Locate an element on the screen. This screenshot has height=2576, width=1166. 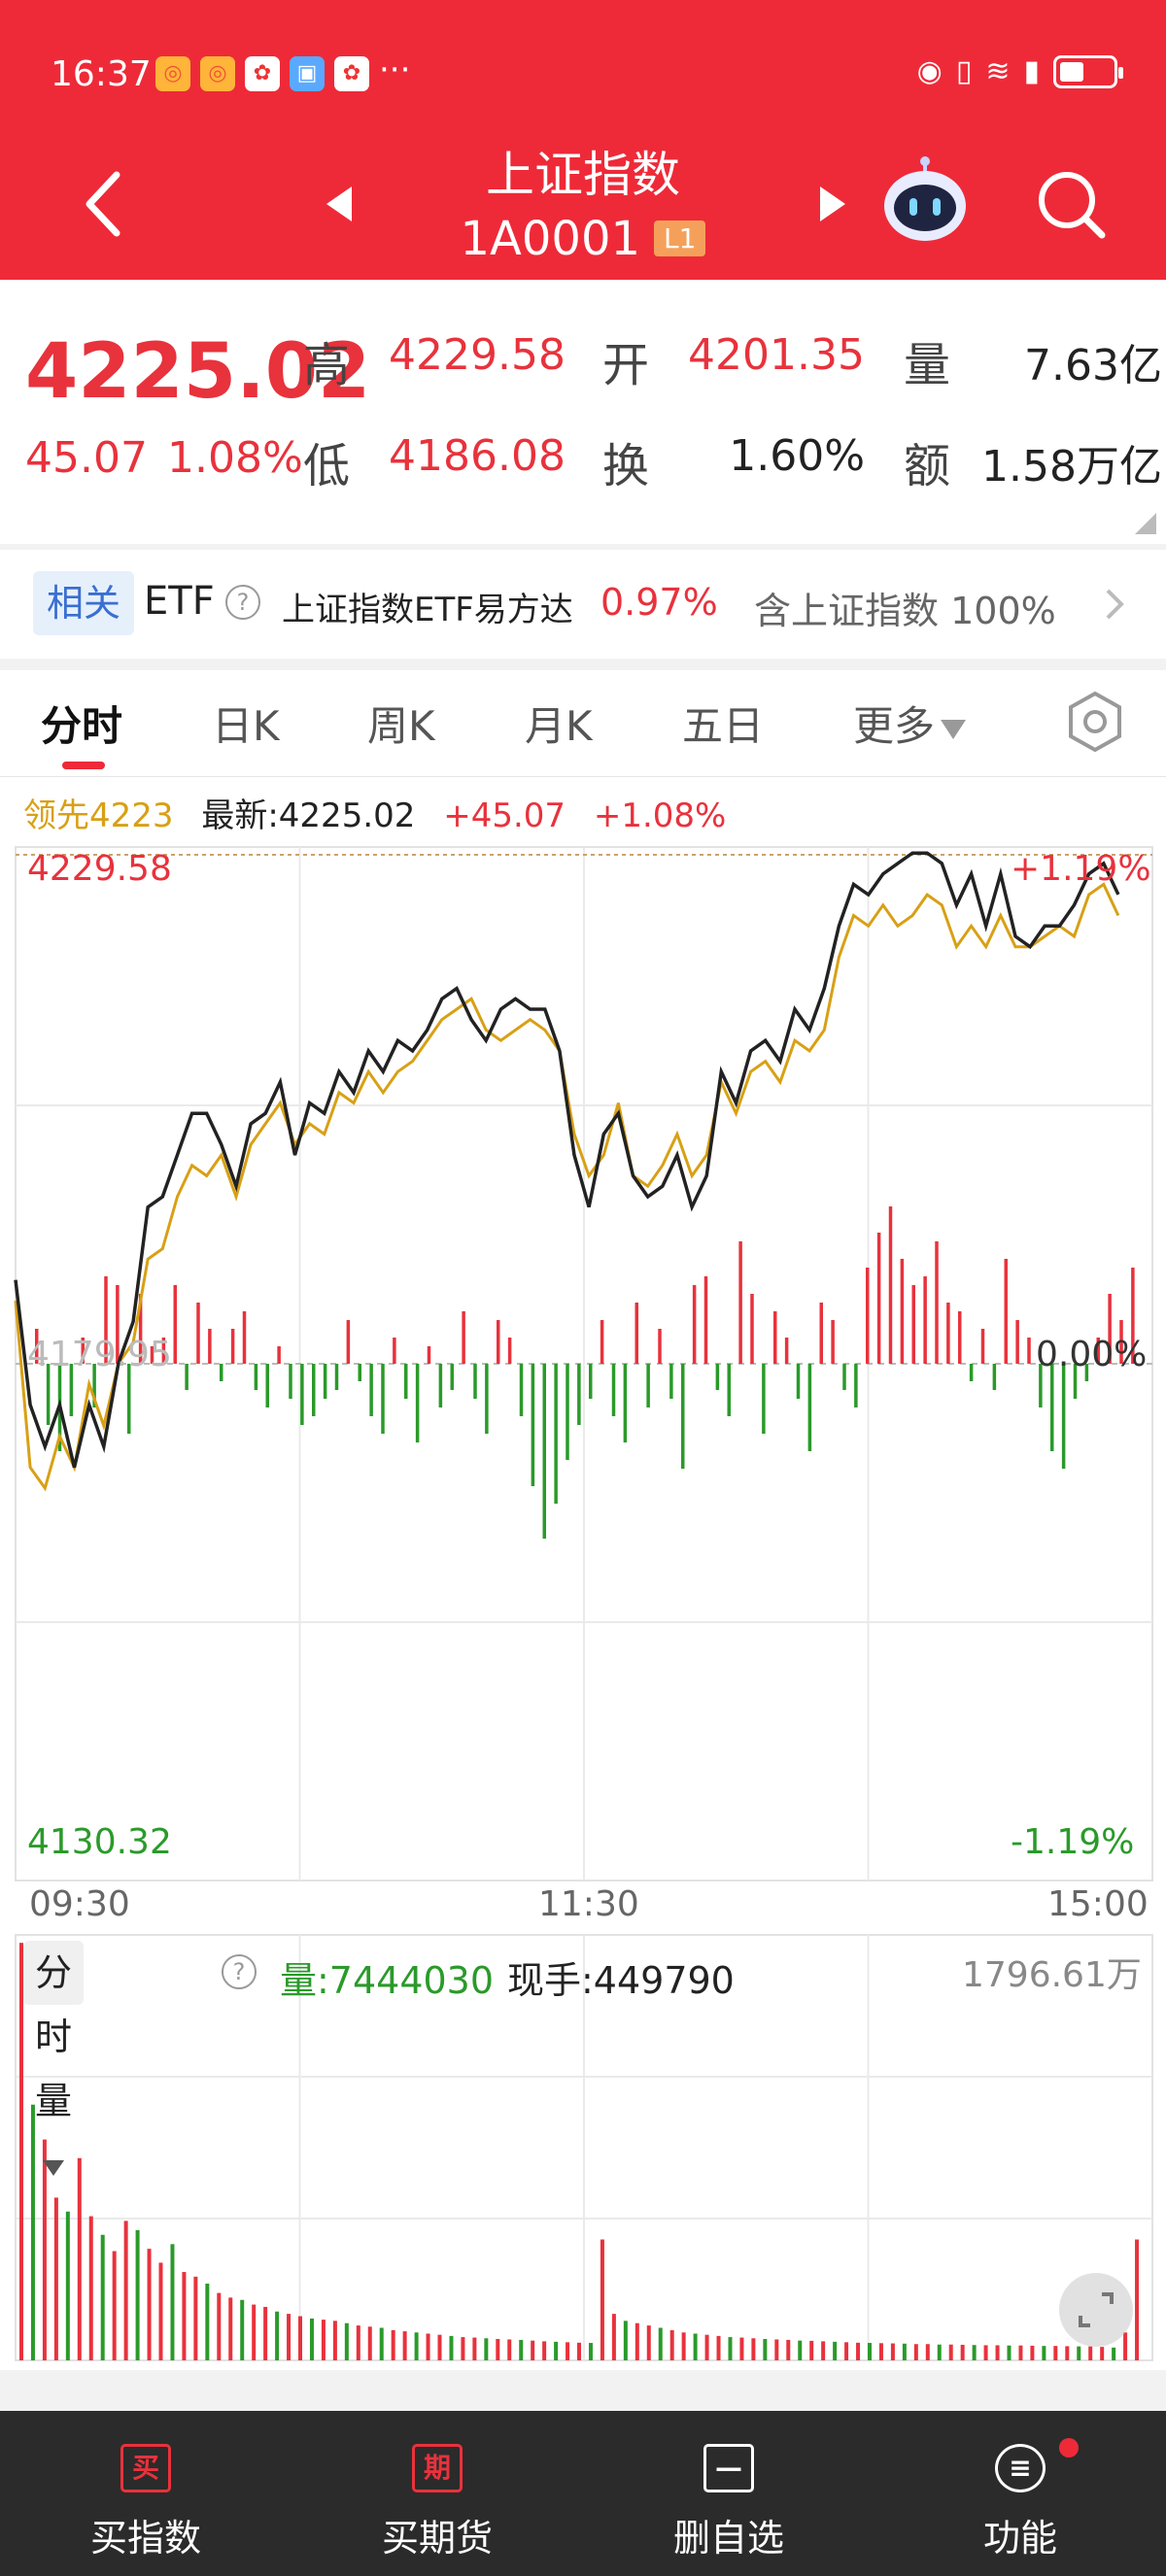
related-etf-row: 相关 ETF ? 上证指数ETF易方达 0.97% 含上证指数 100% is located at coordinates (583, 604).